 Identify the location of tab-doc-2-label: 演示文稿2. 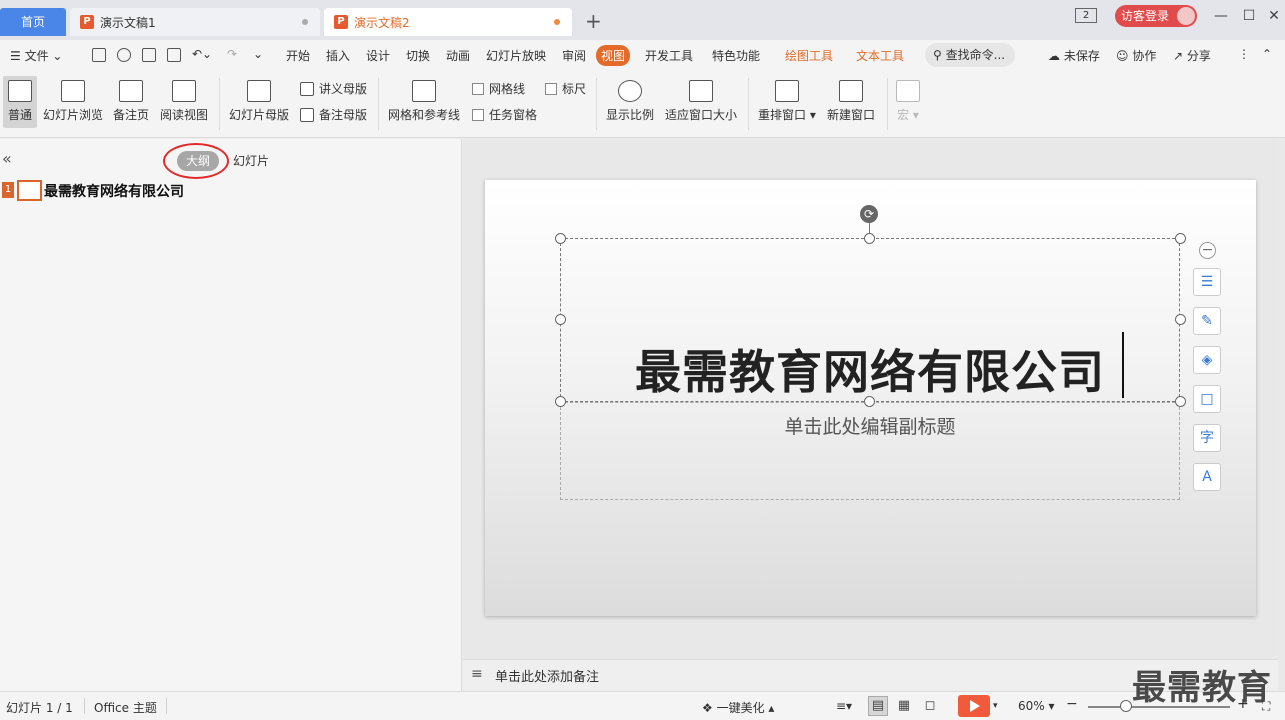
(382, 22).